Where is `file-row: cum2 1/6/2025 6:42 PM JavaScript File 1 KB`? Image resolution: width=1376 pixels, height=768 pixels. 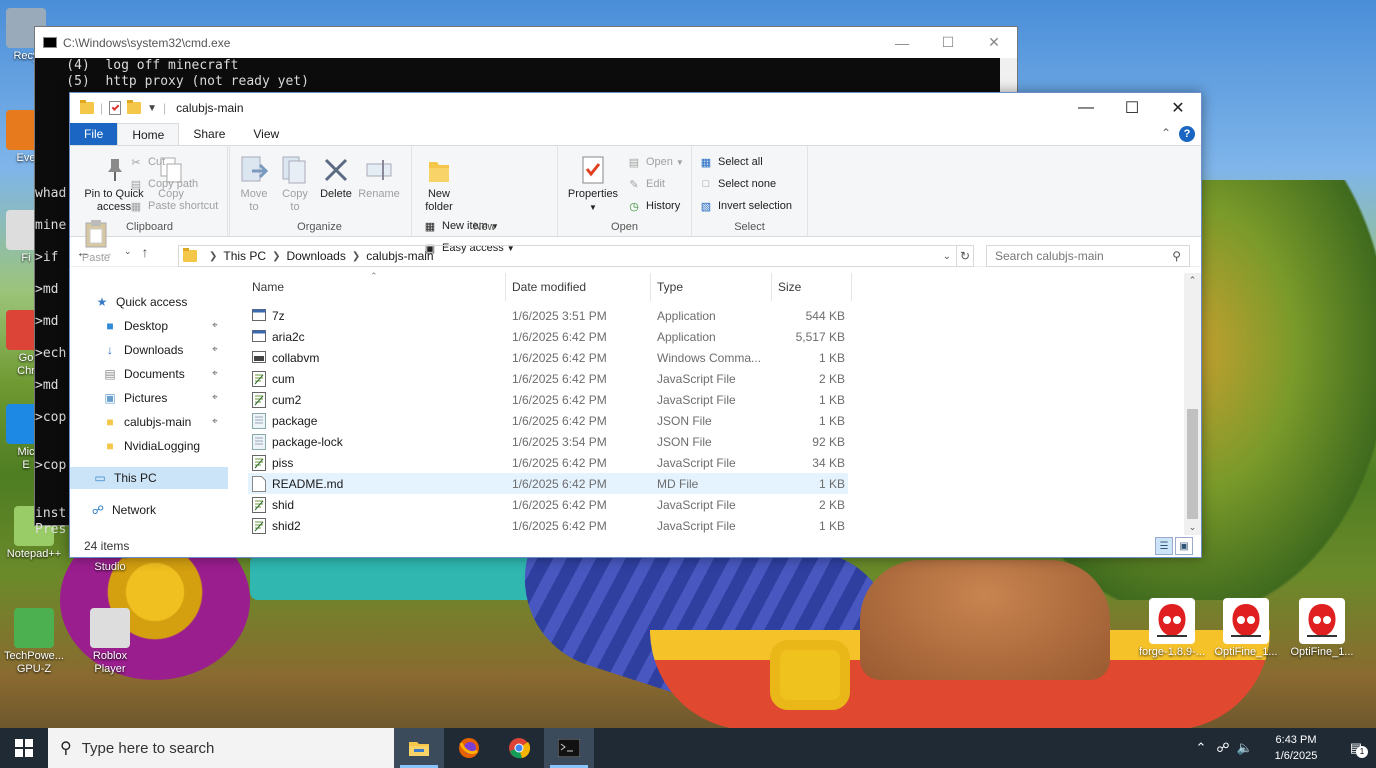
file-row: cum2 1/6/2025 6:42 PM JavaScript File 1 KB is located at coordinates (548, 399).